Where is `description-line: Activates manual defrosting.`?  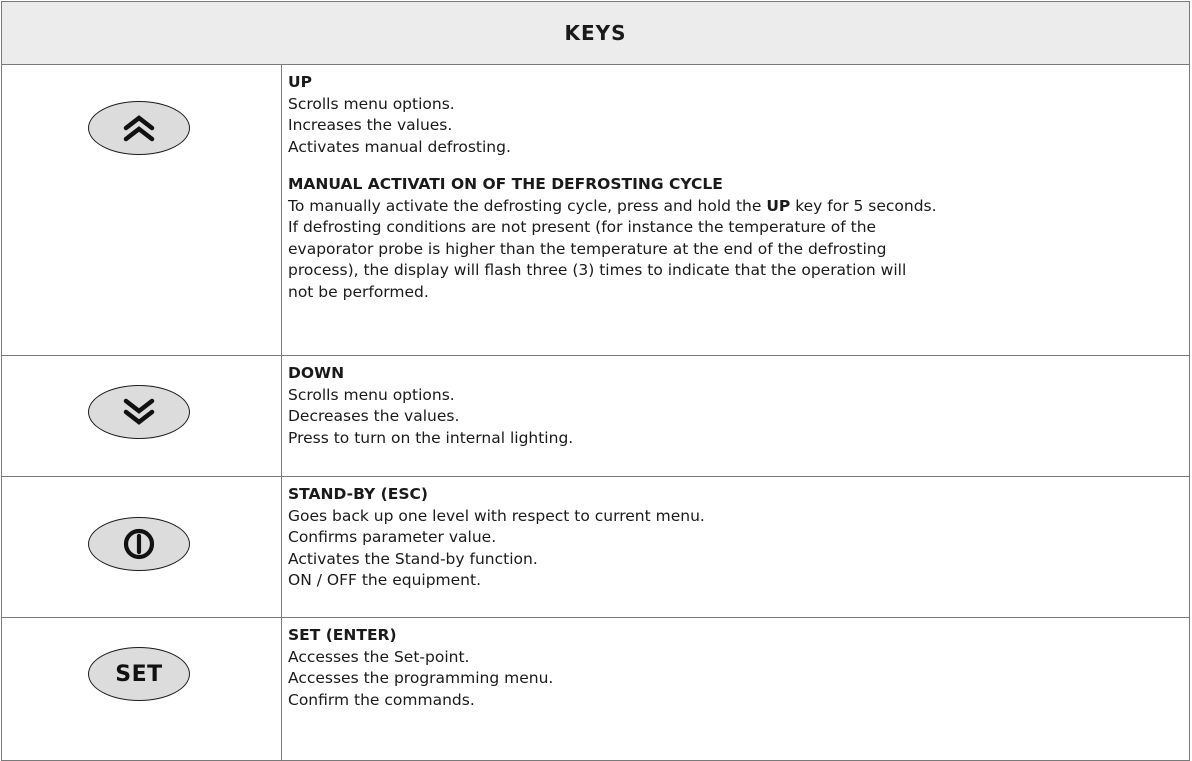
description-line: Activates manual defrosting. is located at coordinates (399, 146).